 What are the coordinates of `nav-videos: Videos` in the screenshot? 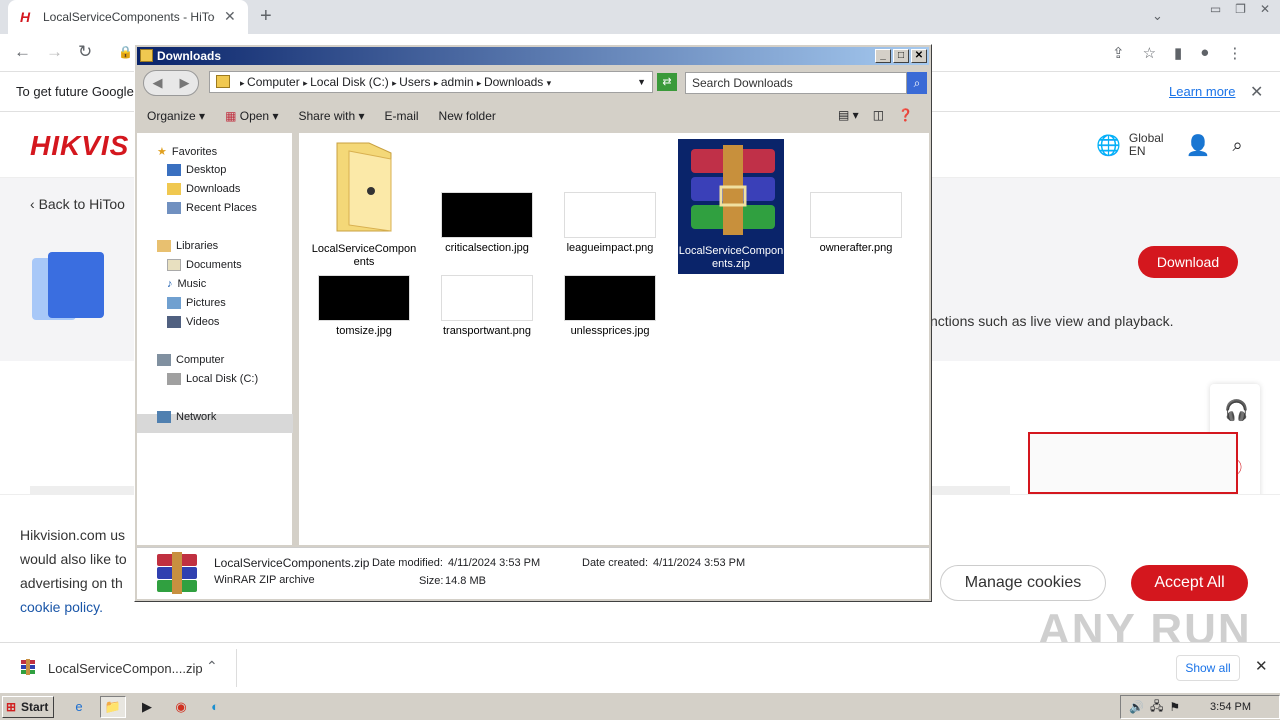 It's located at (193, 322).